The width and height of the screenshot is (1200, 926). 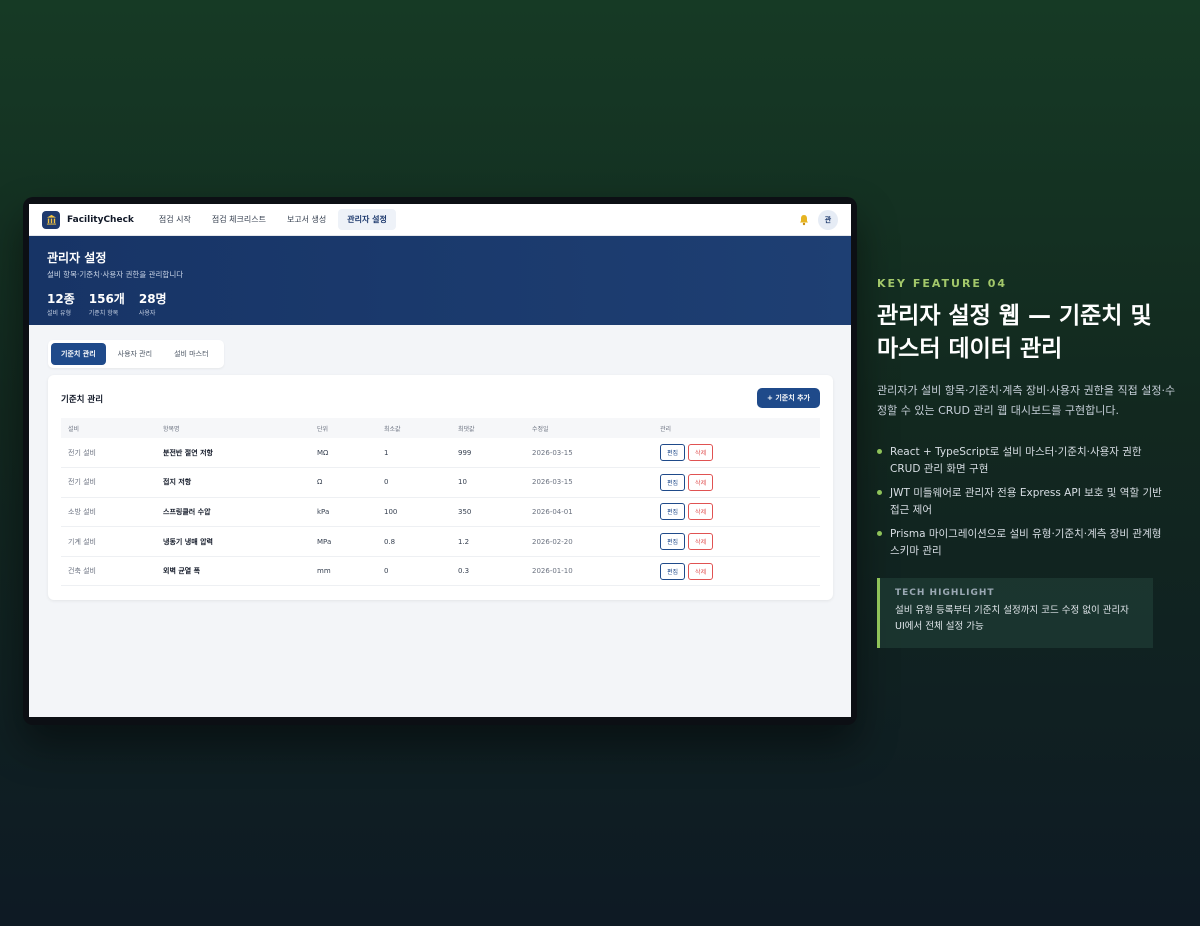 I want to click on cell-min: 1, so click(x=414, y=453).